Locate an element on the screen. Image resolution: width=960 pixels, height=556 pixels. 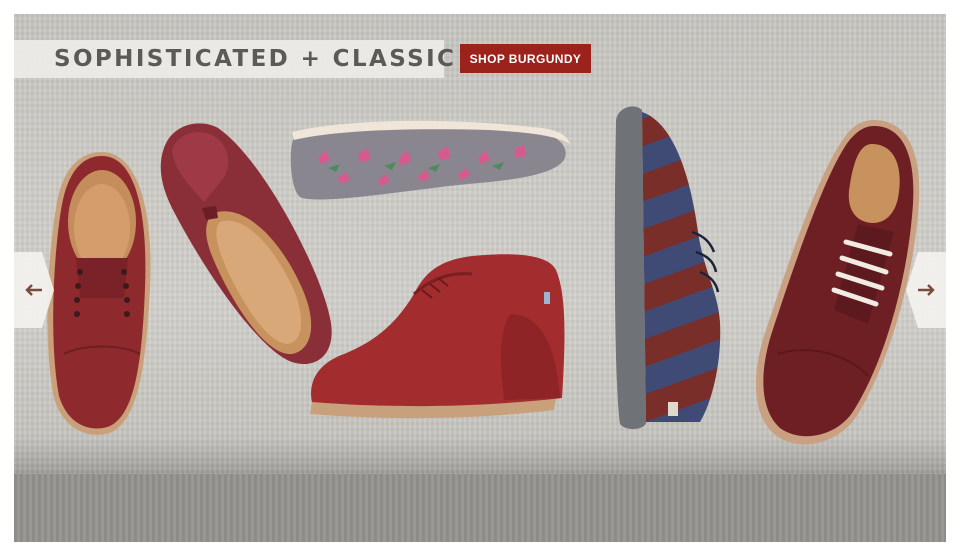
headline-text: SOPHISTICATED + CLASSIC is located at coordinates (255, 59).